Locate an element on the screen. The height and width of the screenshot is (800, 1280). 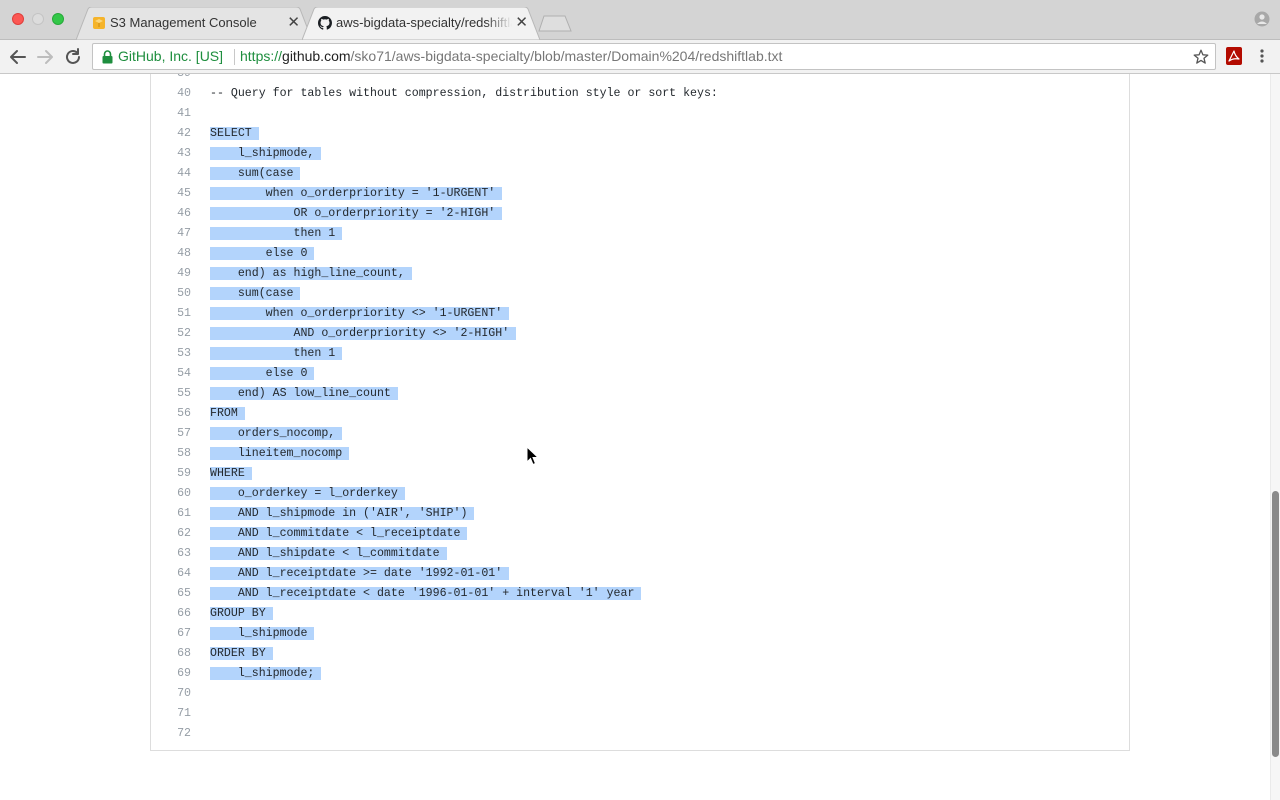
selected-code-text: orders_nocomp, is located at coordinates (276, 433).